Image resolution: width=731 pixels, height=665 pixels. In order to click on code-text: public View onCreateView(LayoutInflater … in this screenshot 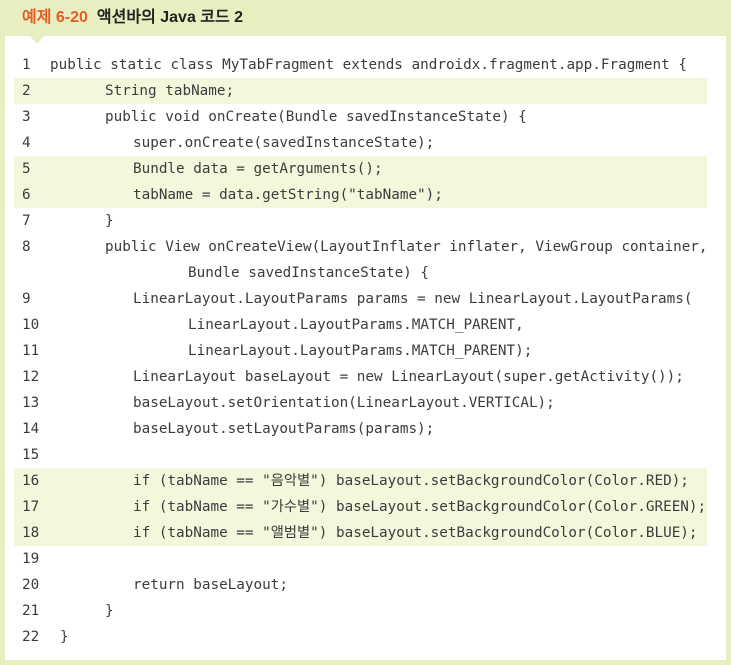, I will do `click(406, 247)`.